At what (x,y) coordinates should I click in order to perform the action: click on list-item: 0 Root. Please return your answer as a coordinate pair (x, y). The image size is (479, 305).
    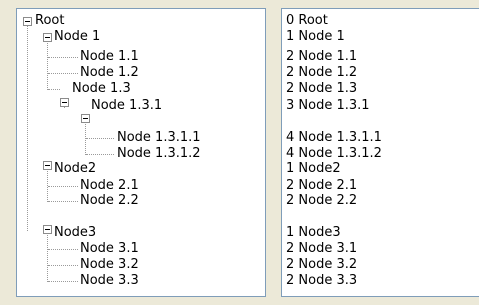
    Looking at the image, I should click on (307, 21).